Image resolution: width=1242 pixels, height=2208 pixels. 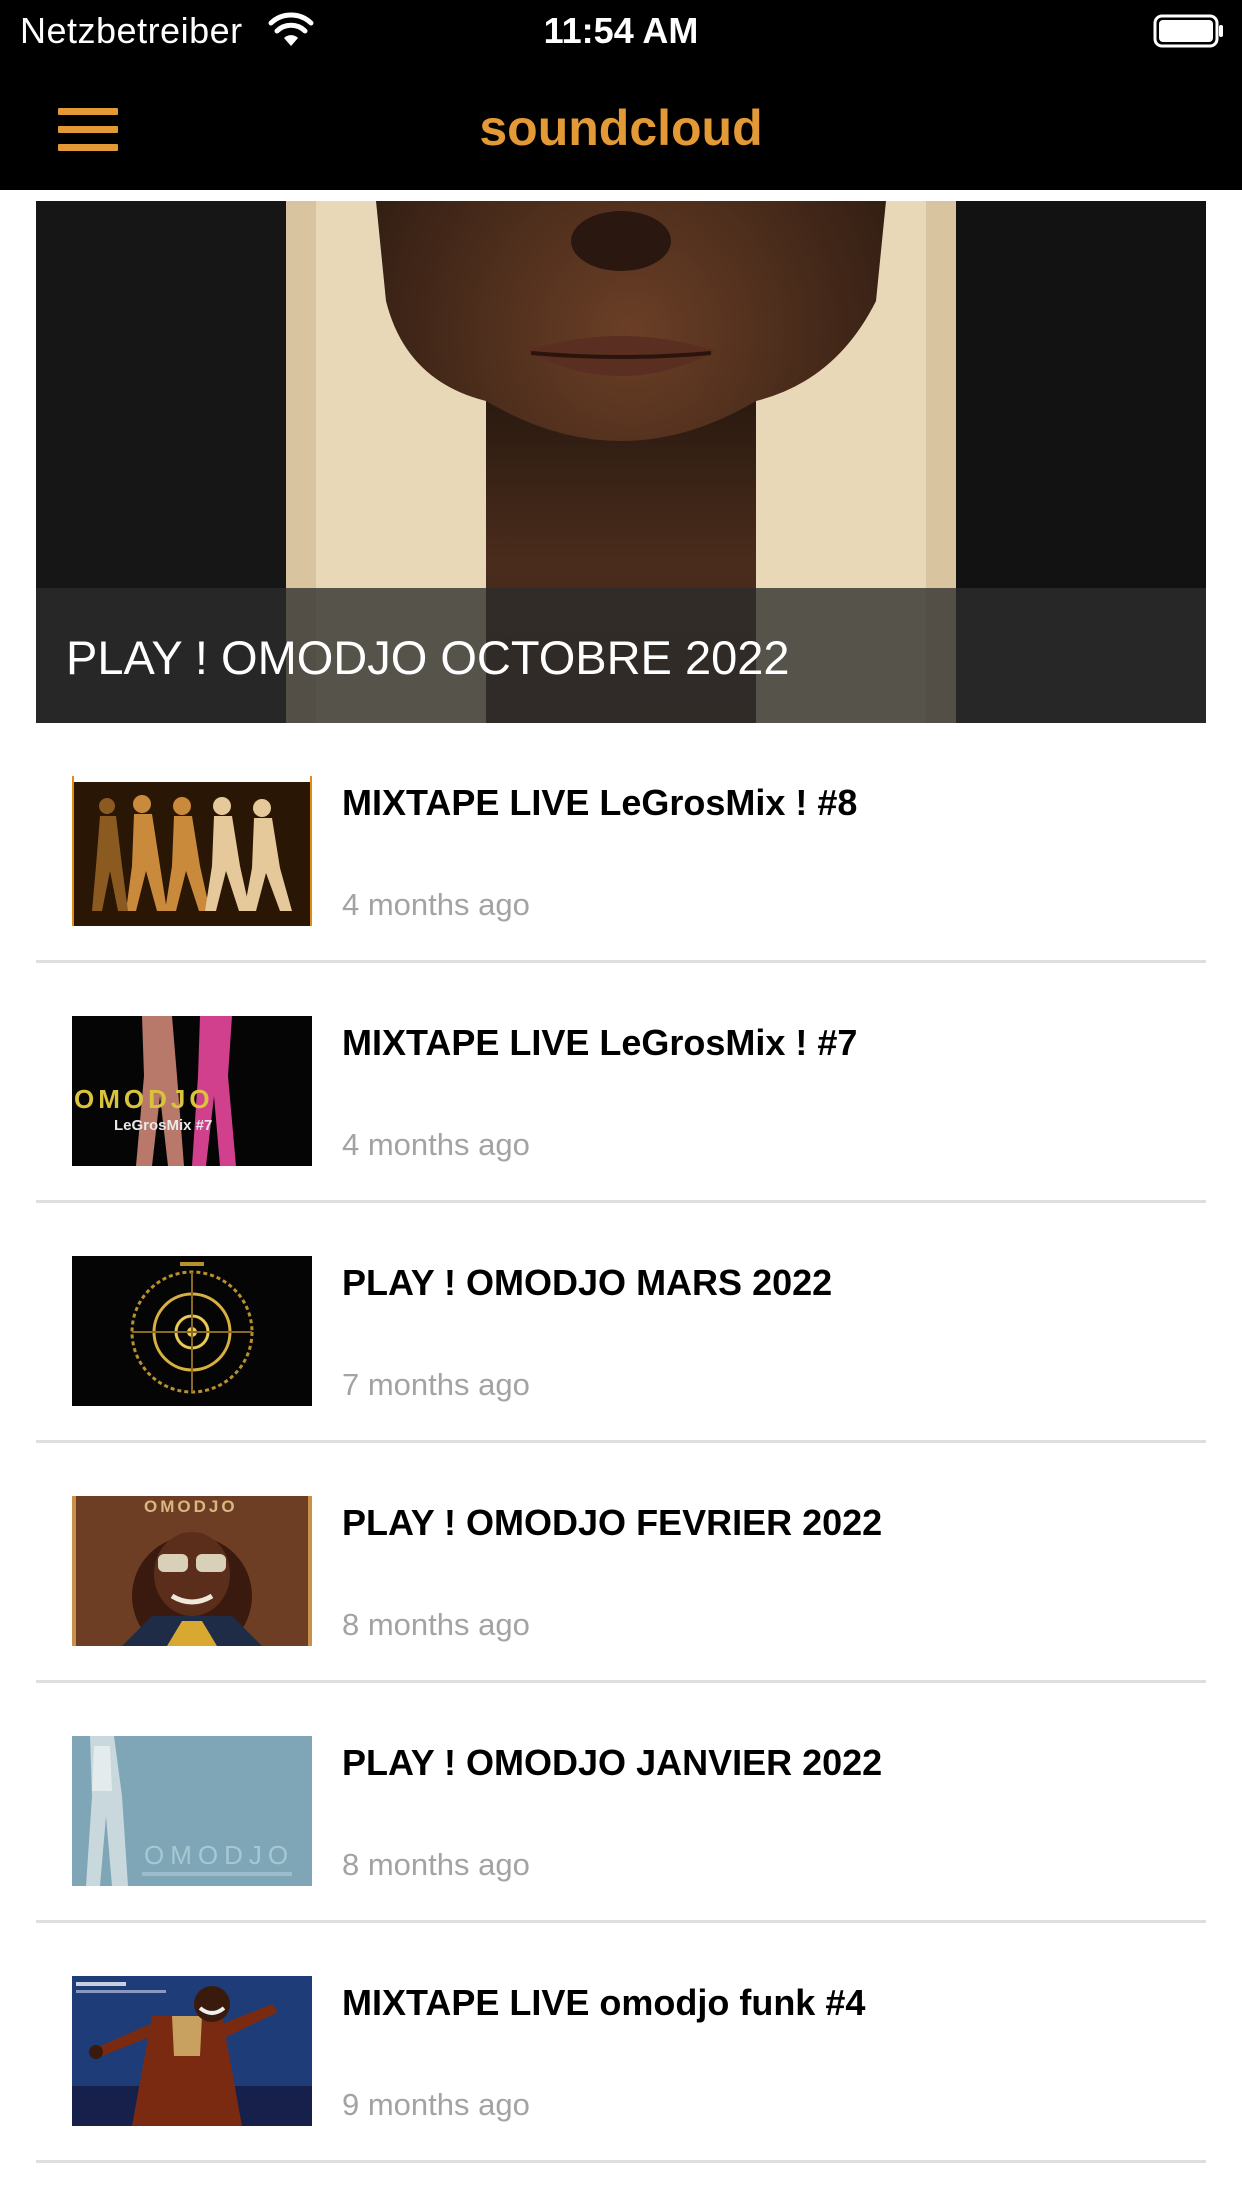 I want to click on status-time: 11:54 AM, so click(x=621, y=30).